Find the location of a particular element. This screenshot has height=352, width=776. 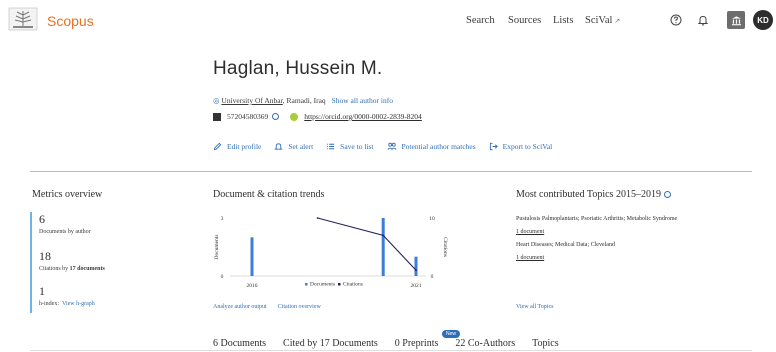

citations-label-prefix: Citations by is located at coordinates (54, 269).